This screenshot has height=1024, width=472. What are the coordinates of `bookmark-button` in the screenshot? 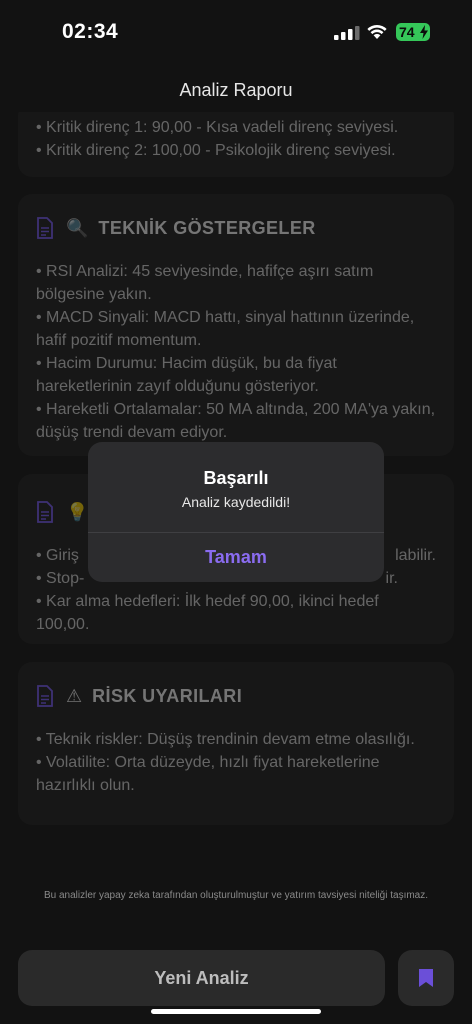 It's located at (426, 978).